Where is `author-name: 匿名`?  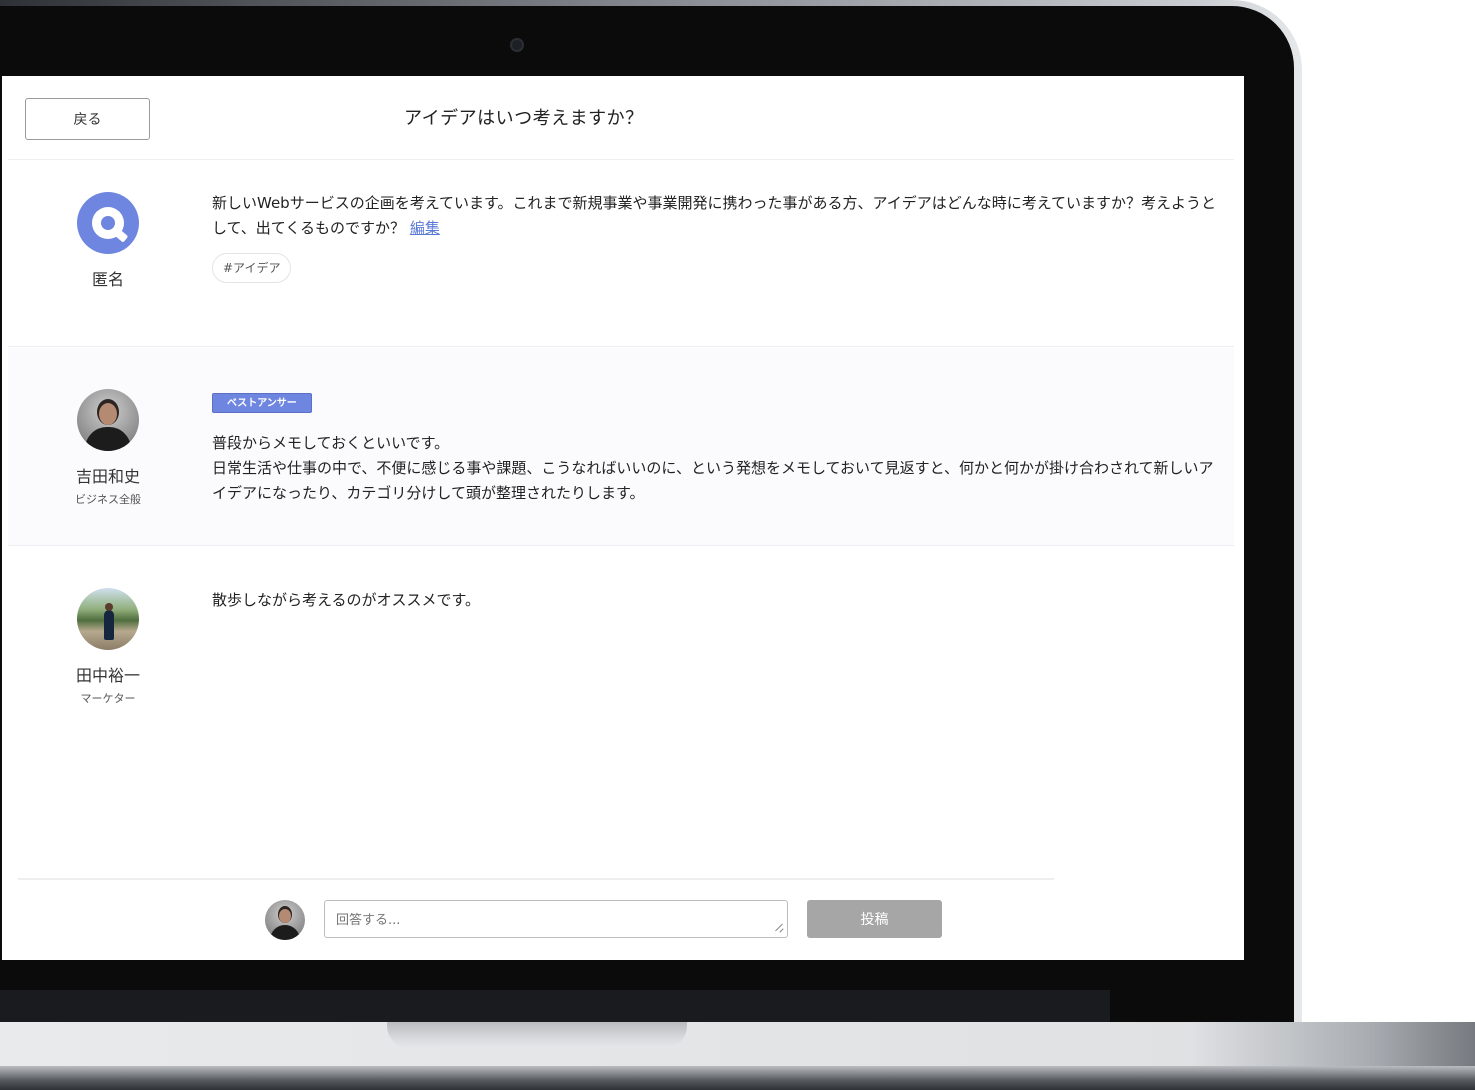
author-name: 匿名 is located at coordinates (107, 279).